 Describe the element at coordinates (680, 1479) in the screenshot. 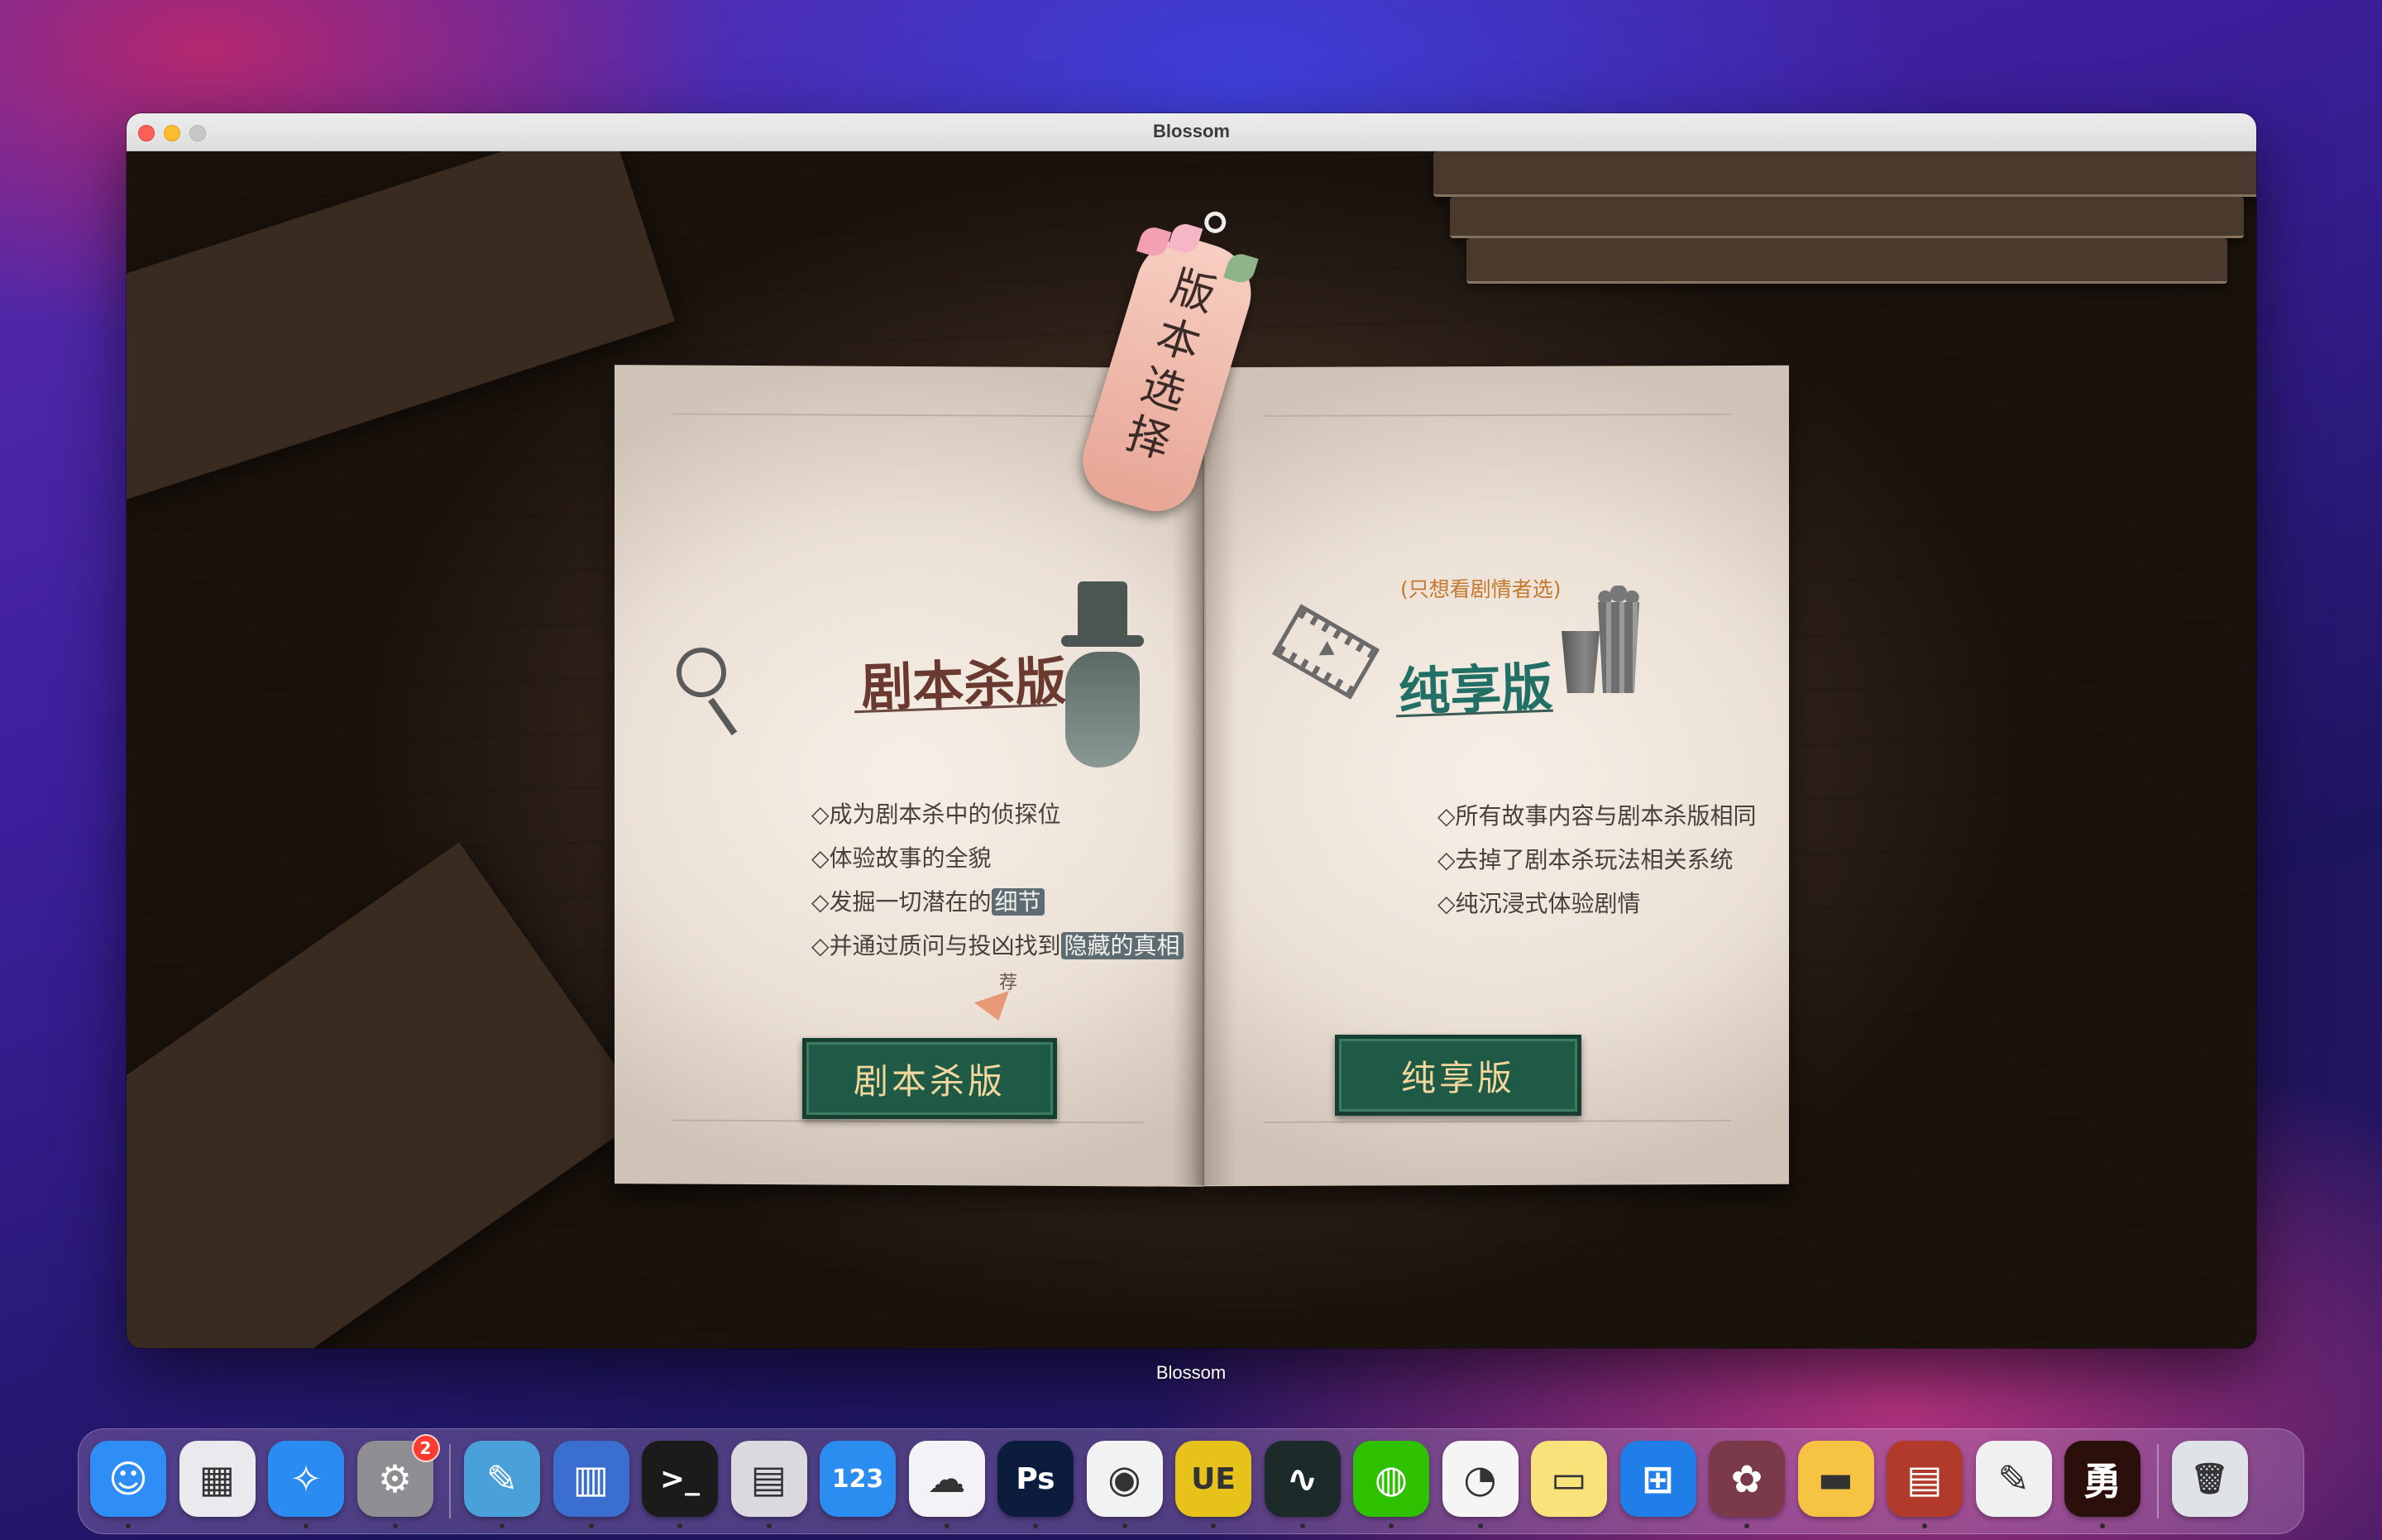

I see `terminal-icon: >_` at that location.